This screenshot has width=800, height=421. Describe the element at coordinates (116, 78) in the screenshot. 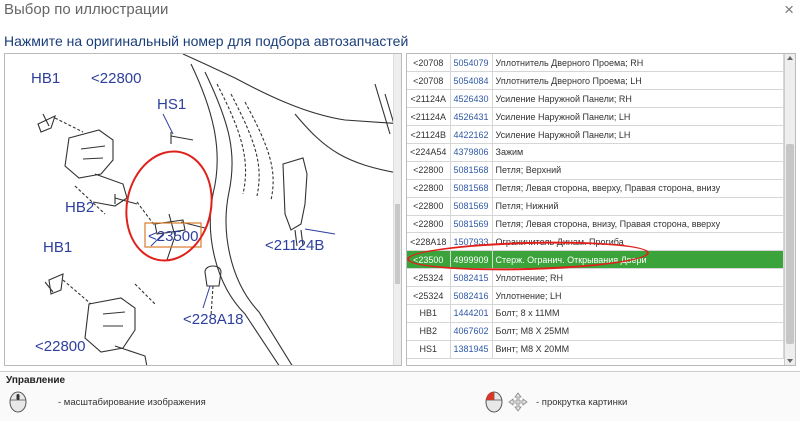

I see `callout-22800-top: <22800` at that location.